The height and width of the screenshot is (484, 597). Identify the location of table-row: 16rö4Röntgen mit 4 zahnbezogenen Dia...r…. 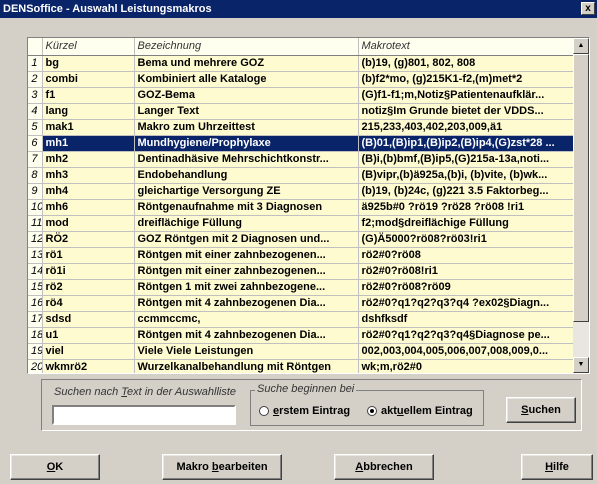
(301, 303).